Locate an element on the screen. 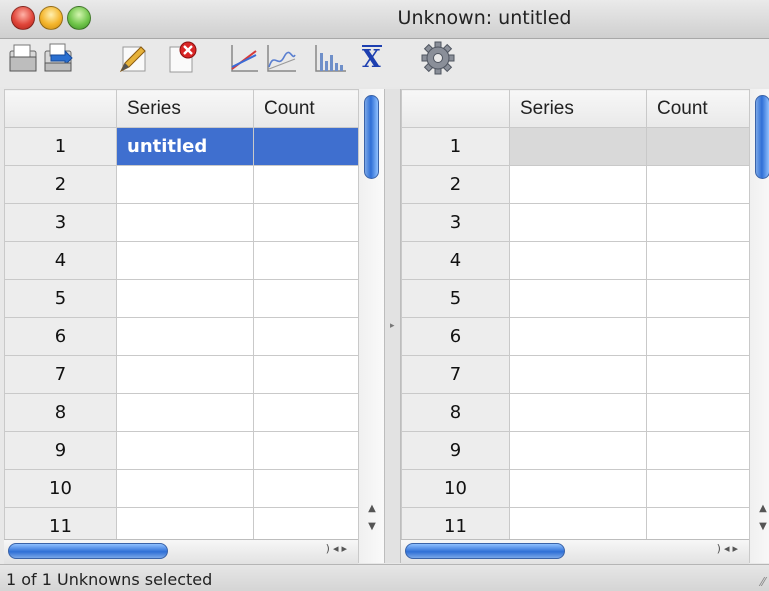 The height and width of the screenshot is (591, 769). line-chart-icon is located at coordinates (244, 58).